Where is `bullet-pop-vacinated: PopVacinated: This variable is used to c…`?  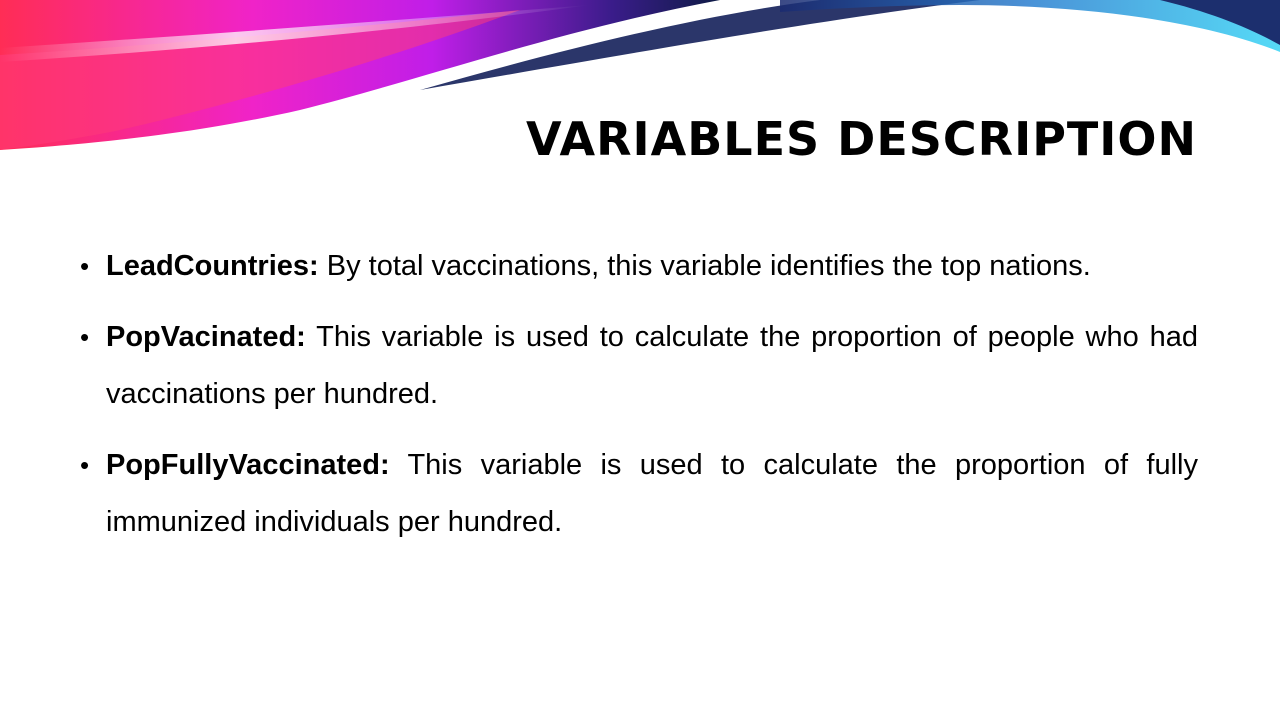 bullet-pop-vacinated: PopVacinated: This variable is used to c… is located at coordinates (639, 366).